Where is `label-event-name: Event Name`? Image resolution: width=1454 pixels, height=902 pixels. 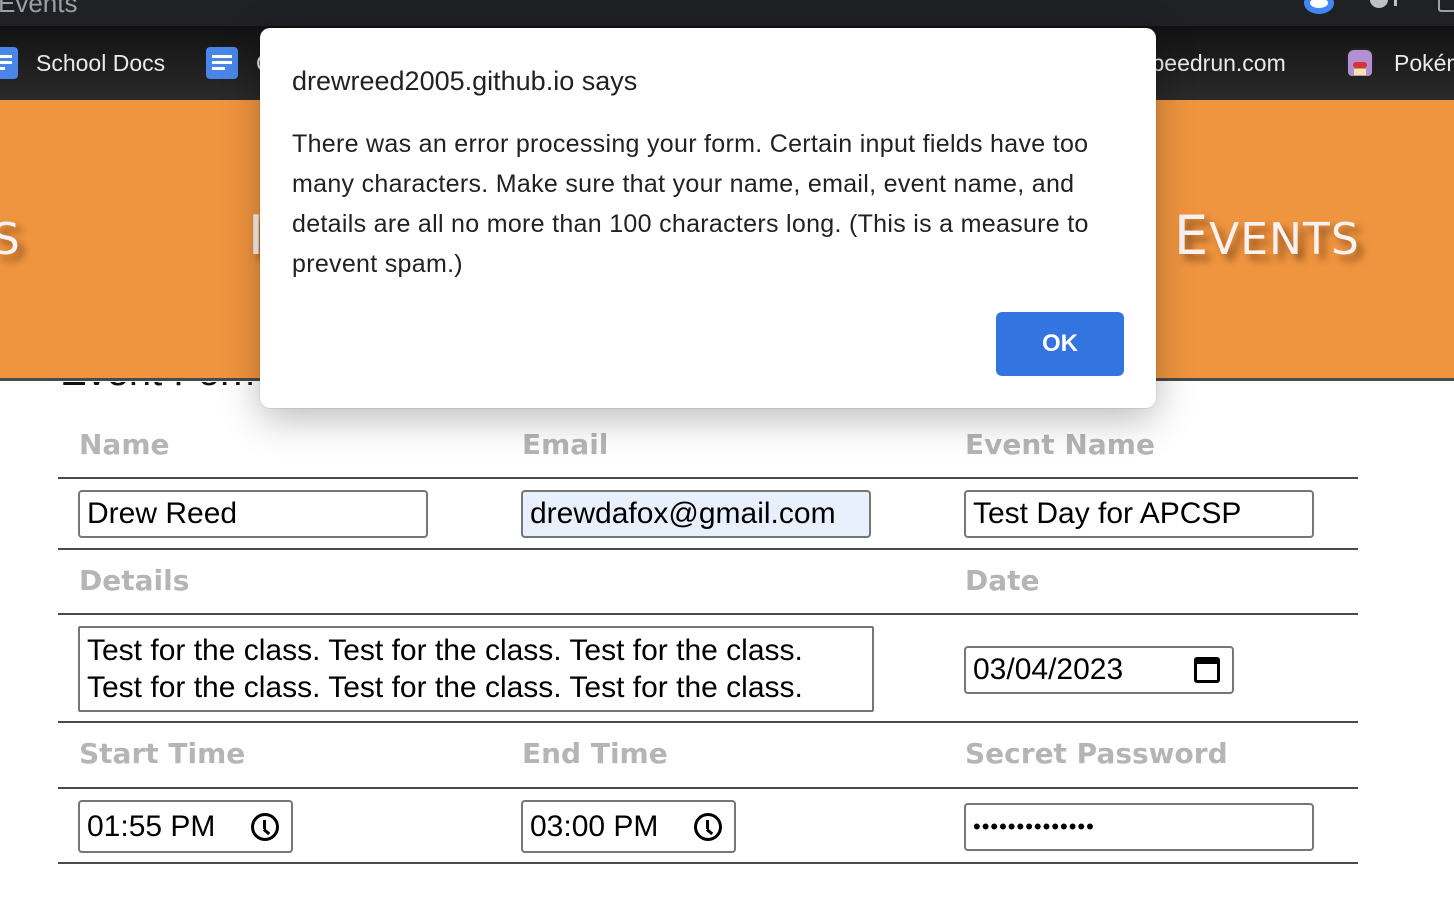 label-event-name: Event Name is located at coordinates (1060, 444).